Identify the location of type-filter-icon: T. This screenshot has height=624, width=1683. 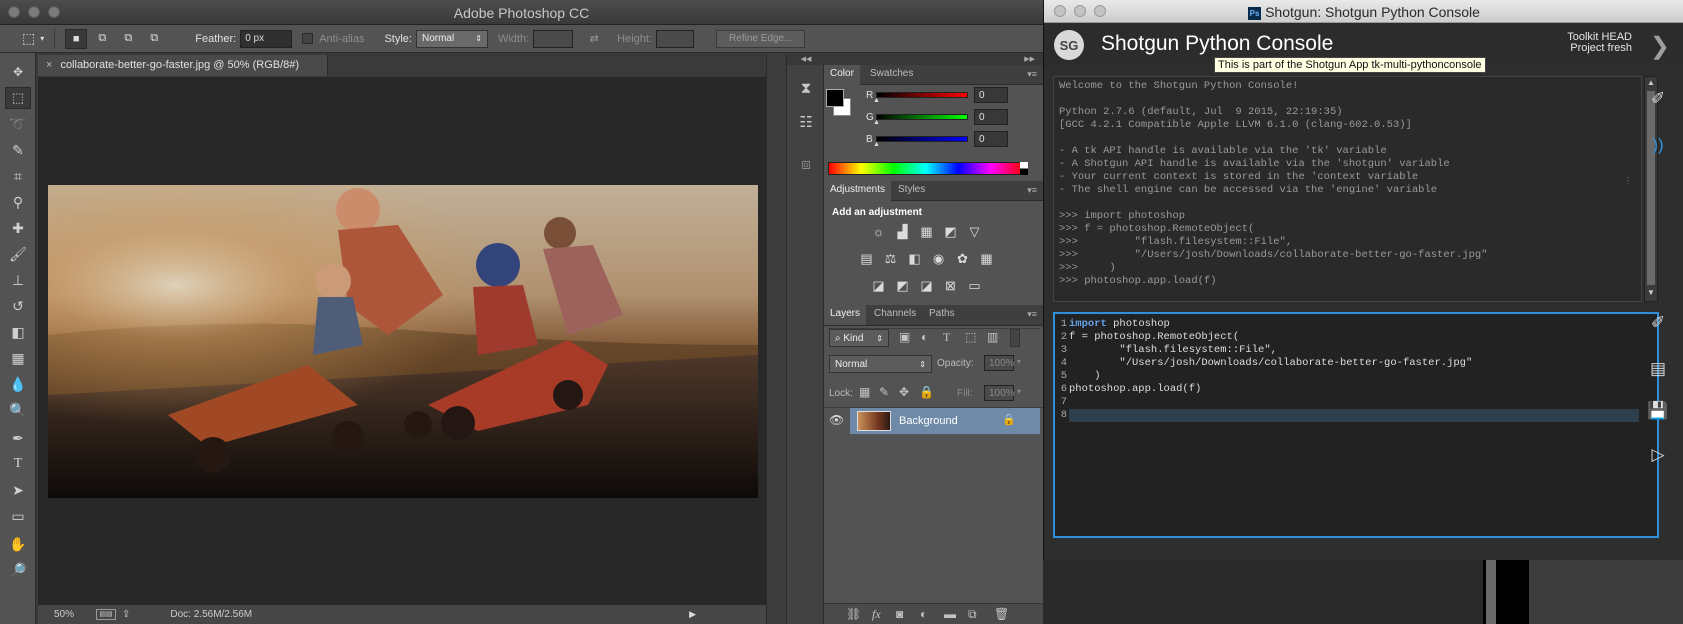
(946, 337).